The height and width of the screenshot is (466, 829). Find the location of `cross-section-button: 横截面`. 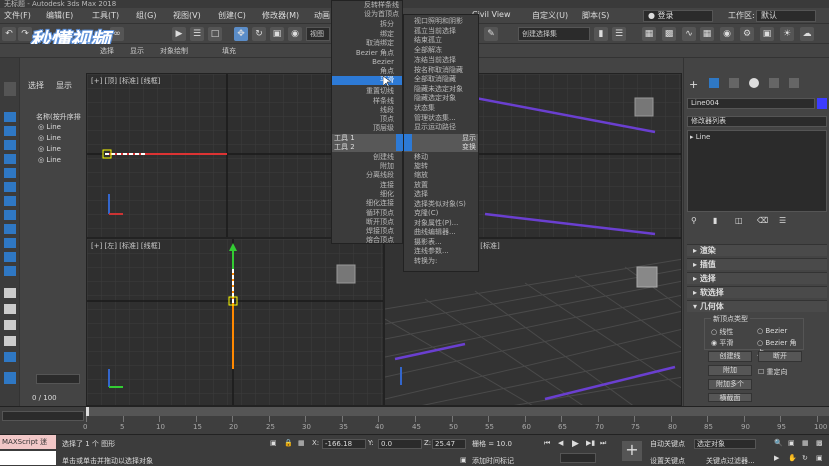

cross-section-button: 横截面 is located at coordinates (730, 397).